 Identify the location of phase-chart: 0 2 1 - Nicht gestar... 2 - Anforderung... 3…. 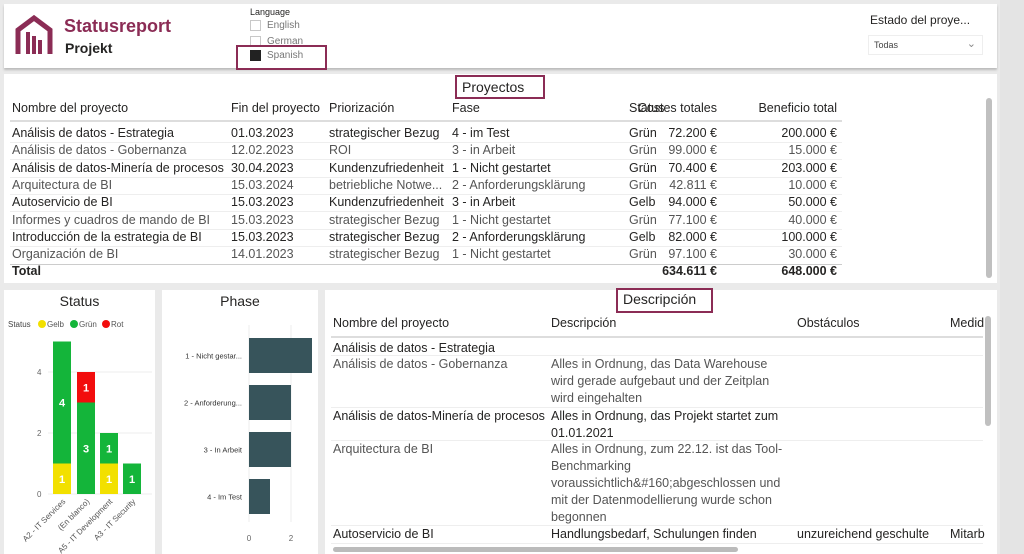
(248, 434).